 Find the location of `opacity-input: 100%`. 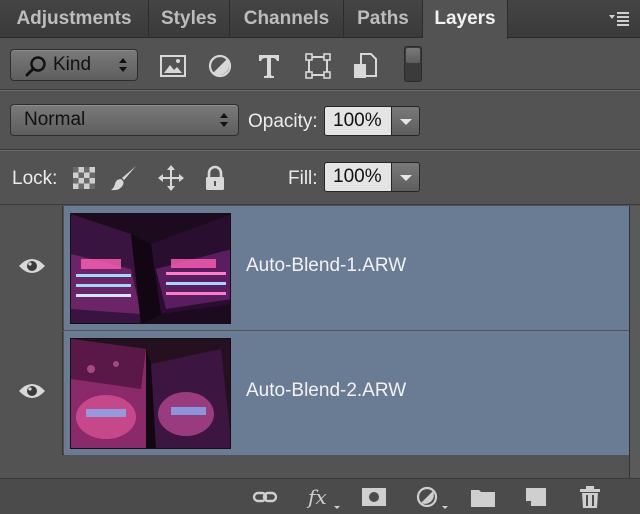

opacity-input: 100% is located at coordinates (358, 121).